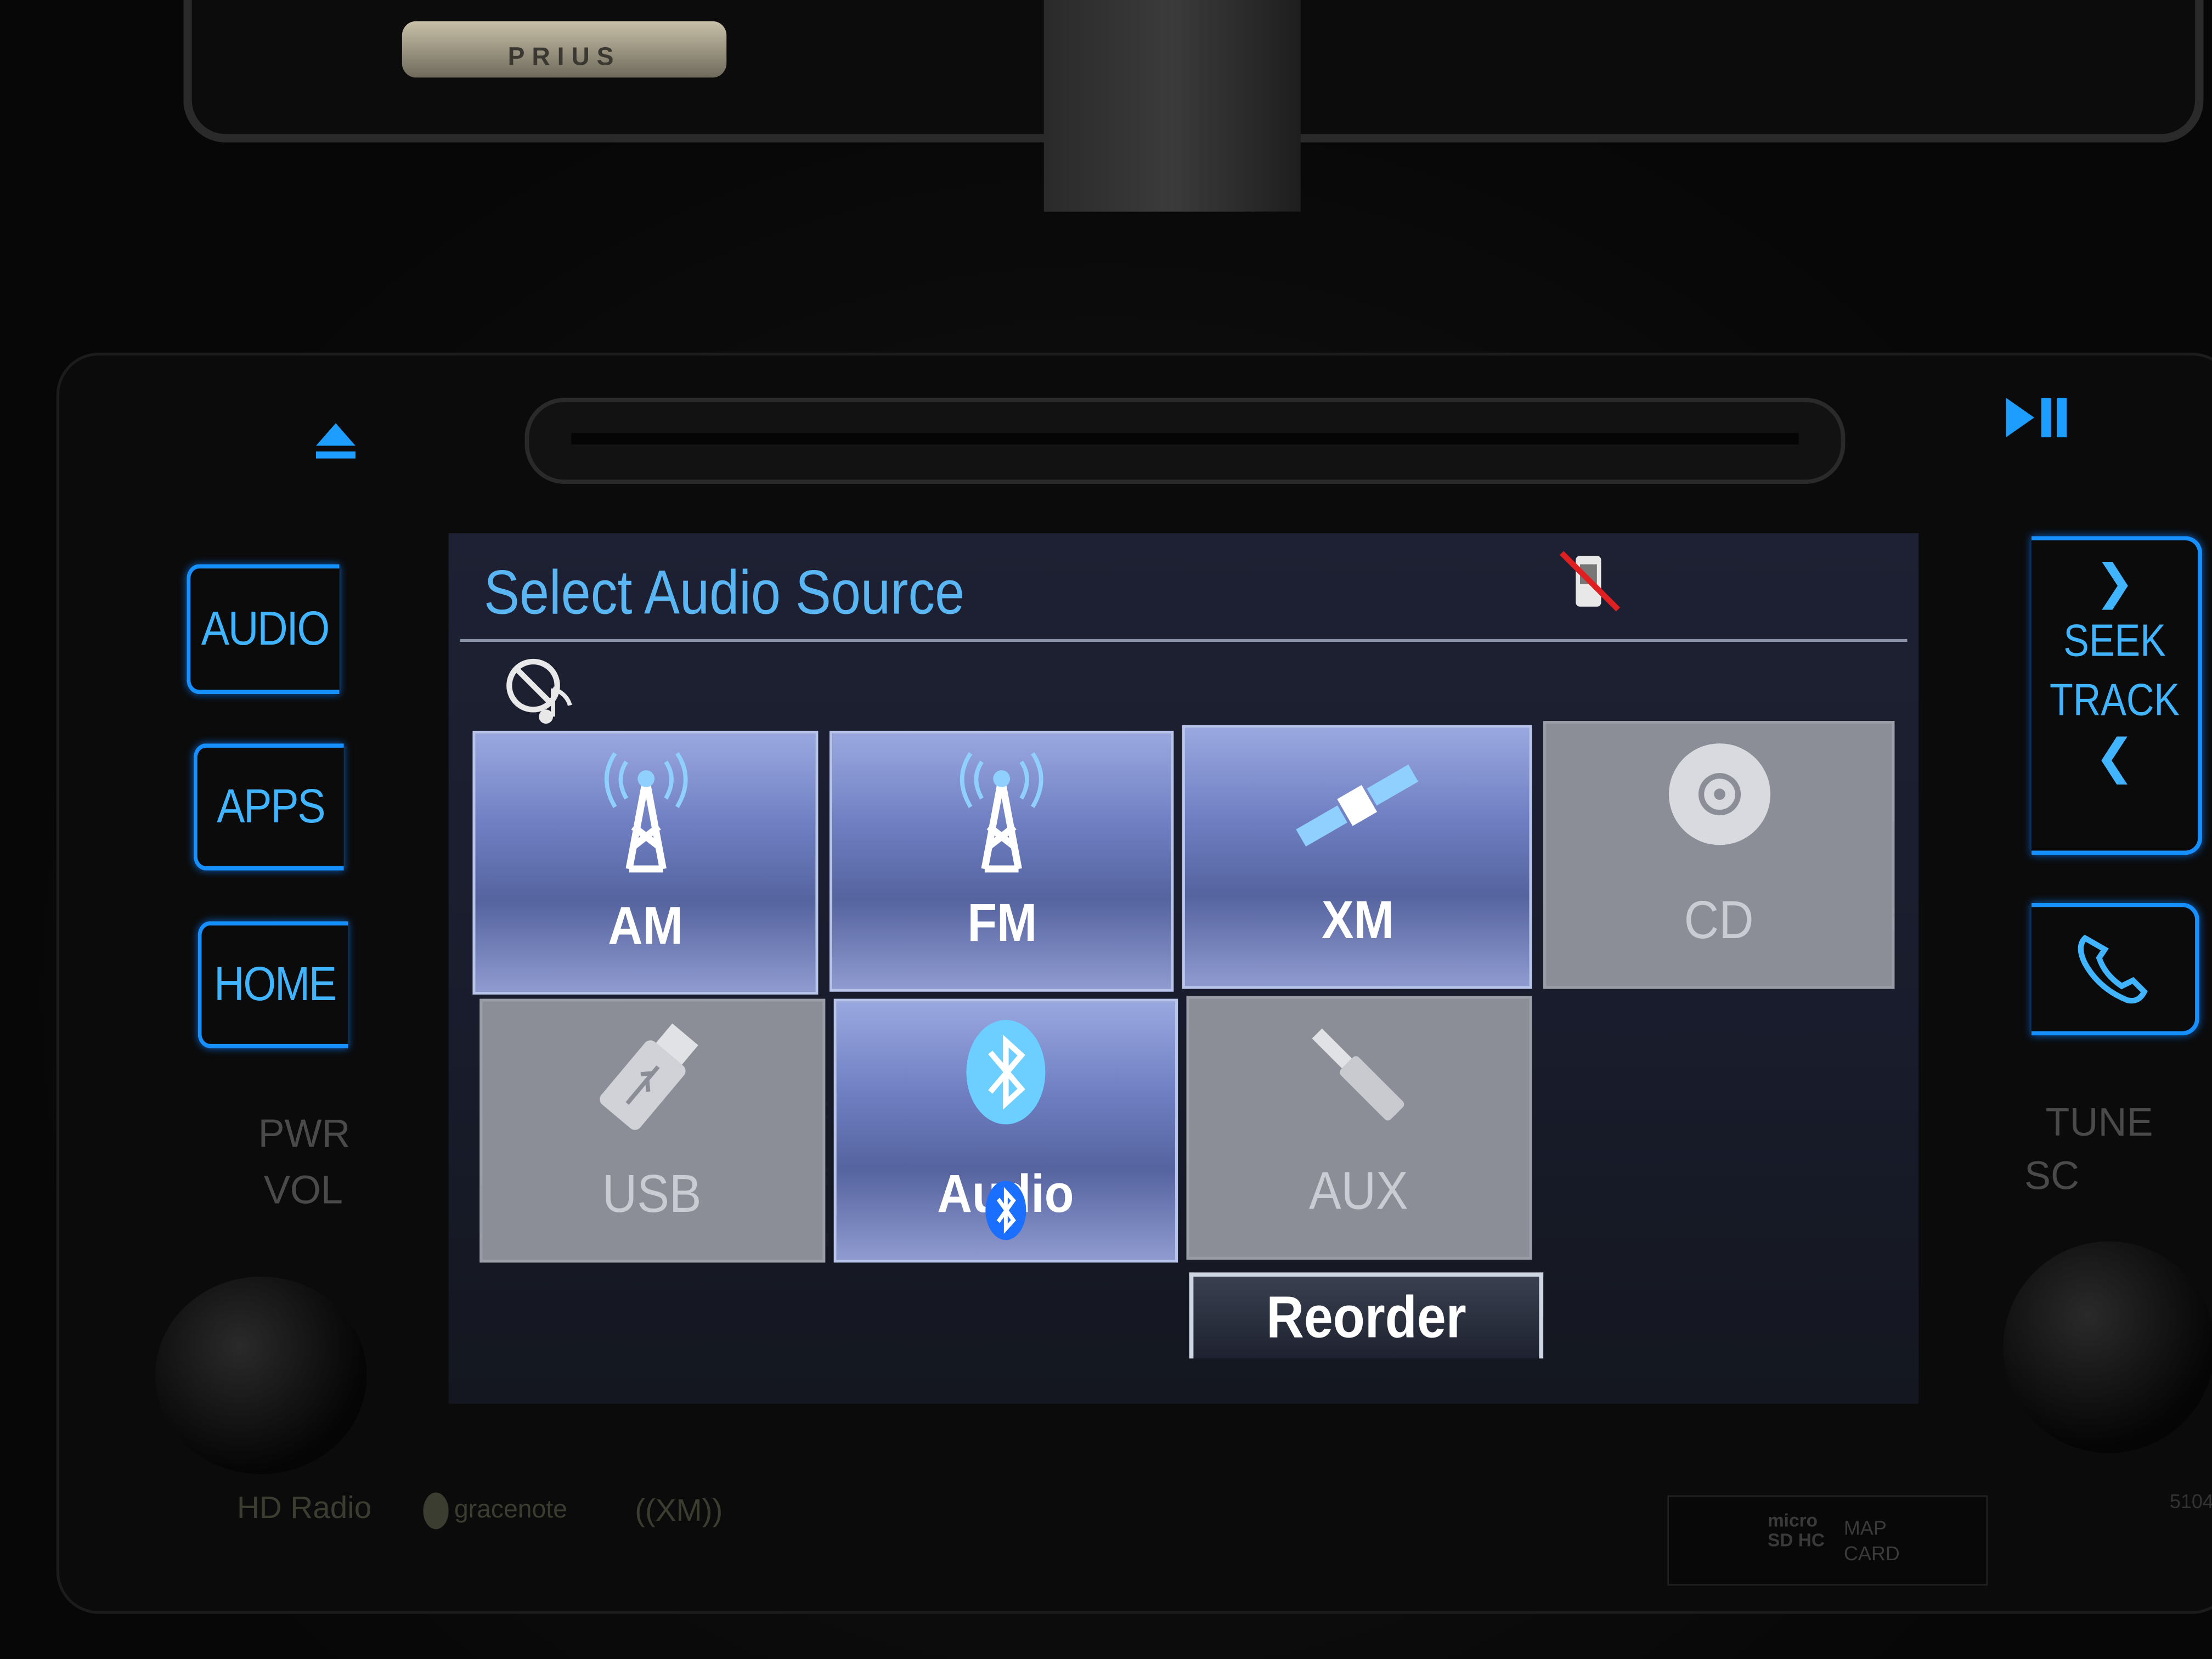 This screenshot has height=1659, width=2212. What do you see at coordinates (1357, 921) in the screenshot?
I see `source-label: XM` at bounding box center [1357, 921].